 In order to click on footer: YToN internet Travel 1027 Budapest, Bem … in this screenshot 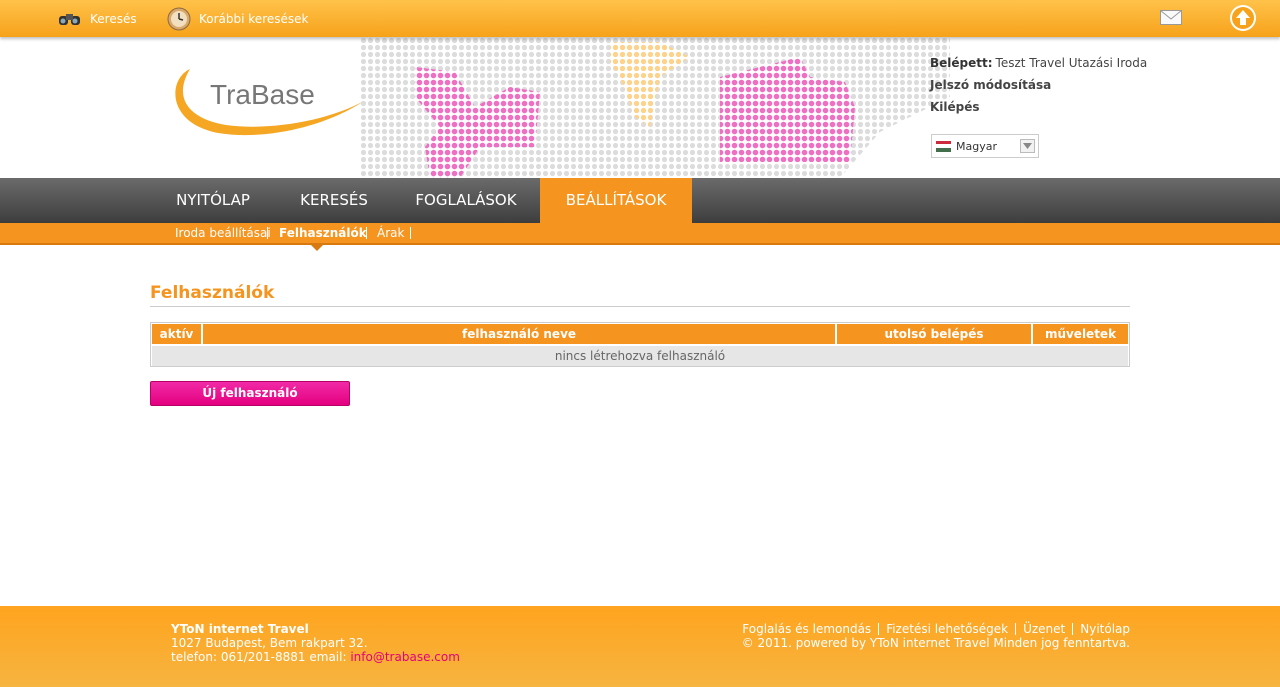, I will do `click(640, 646)`.